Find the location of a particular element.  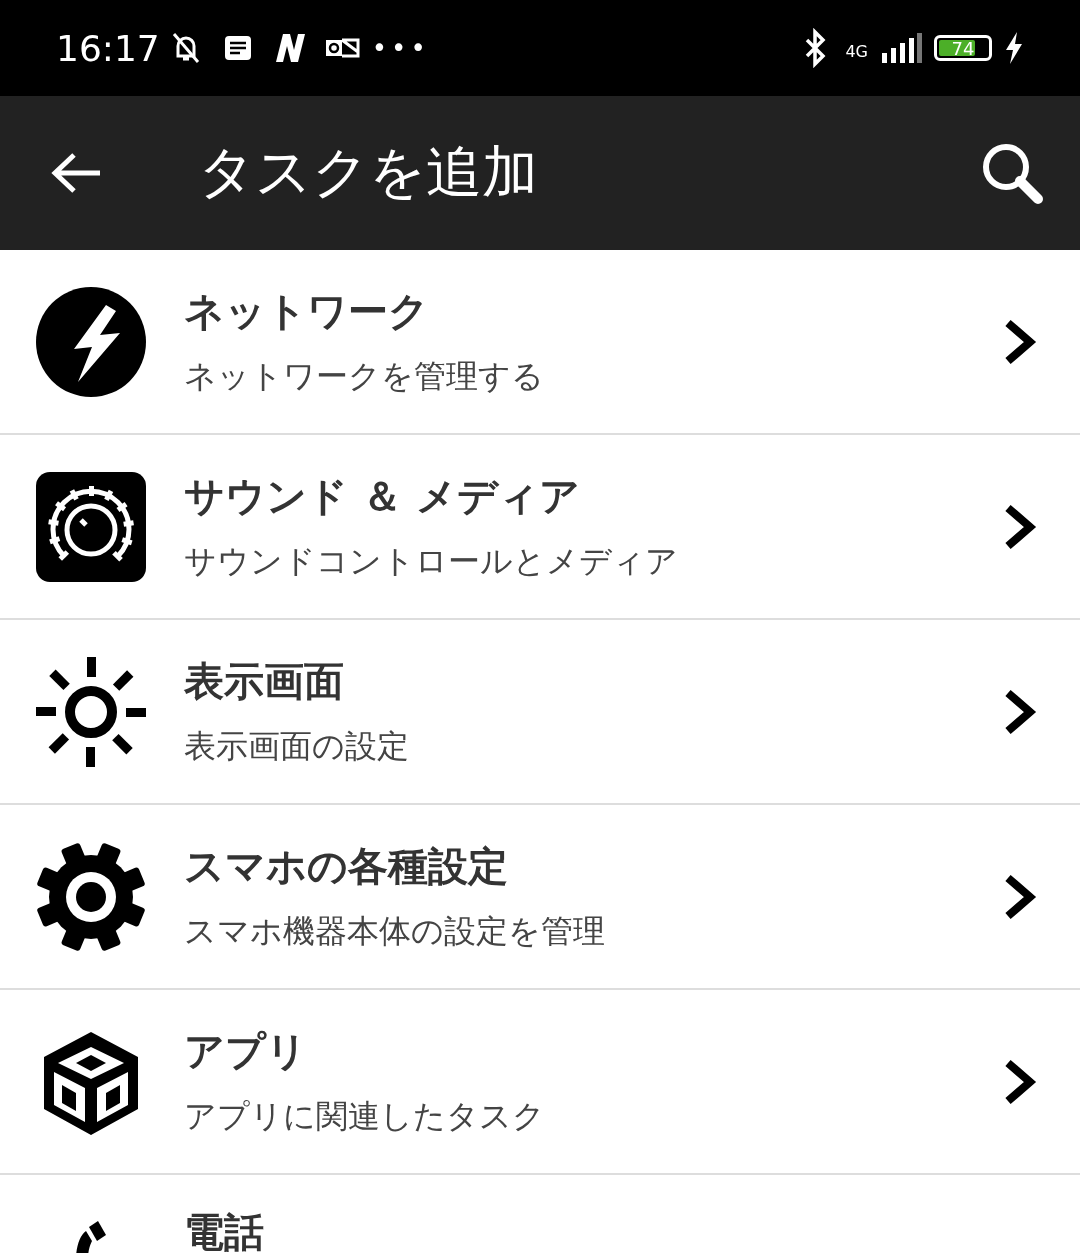

charging-icon is located at coordinates (1014, 48).